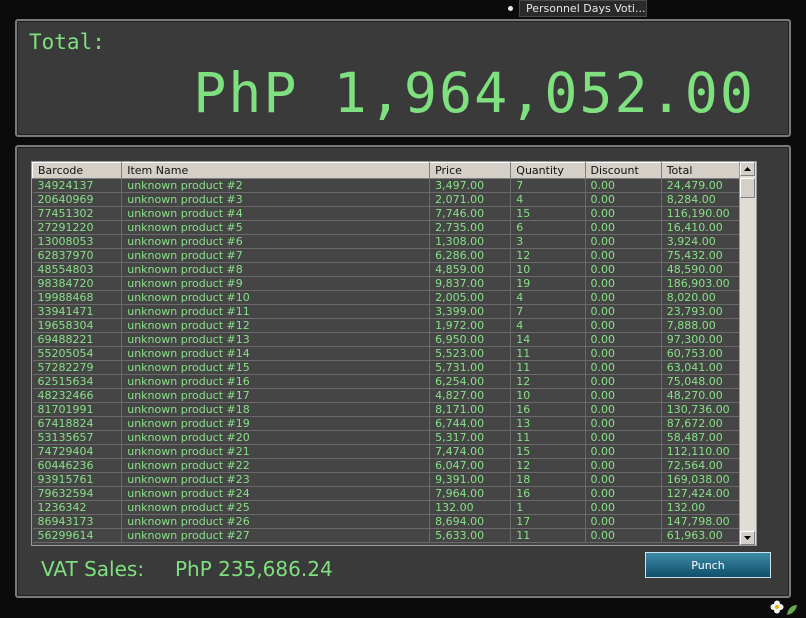  What do you see at coordinates (470, 269) in the screenshot?
I see `cell-price: 4,859.00` at bounding box center [470, 269].